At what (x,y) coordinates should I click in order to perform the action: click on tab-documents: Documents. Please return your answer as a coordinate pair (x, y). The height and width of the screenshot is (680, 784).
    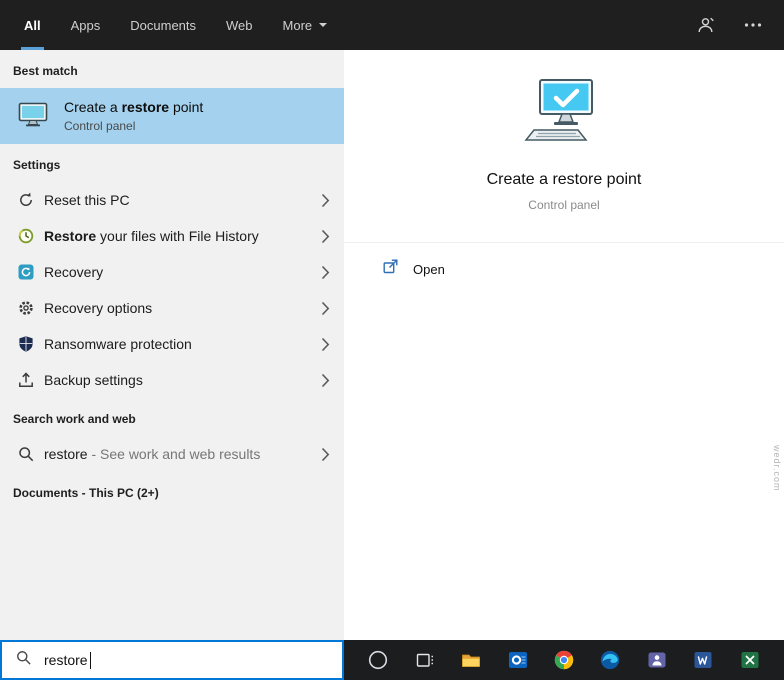
    Looking at the image, I should click on (163, 25).